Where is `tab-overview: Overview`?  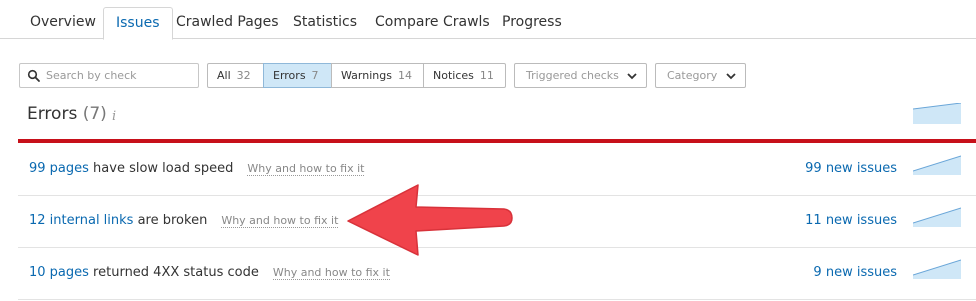
tab-overview: Overview is located at coordinates (63, 23).